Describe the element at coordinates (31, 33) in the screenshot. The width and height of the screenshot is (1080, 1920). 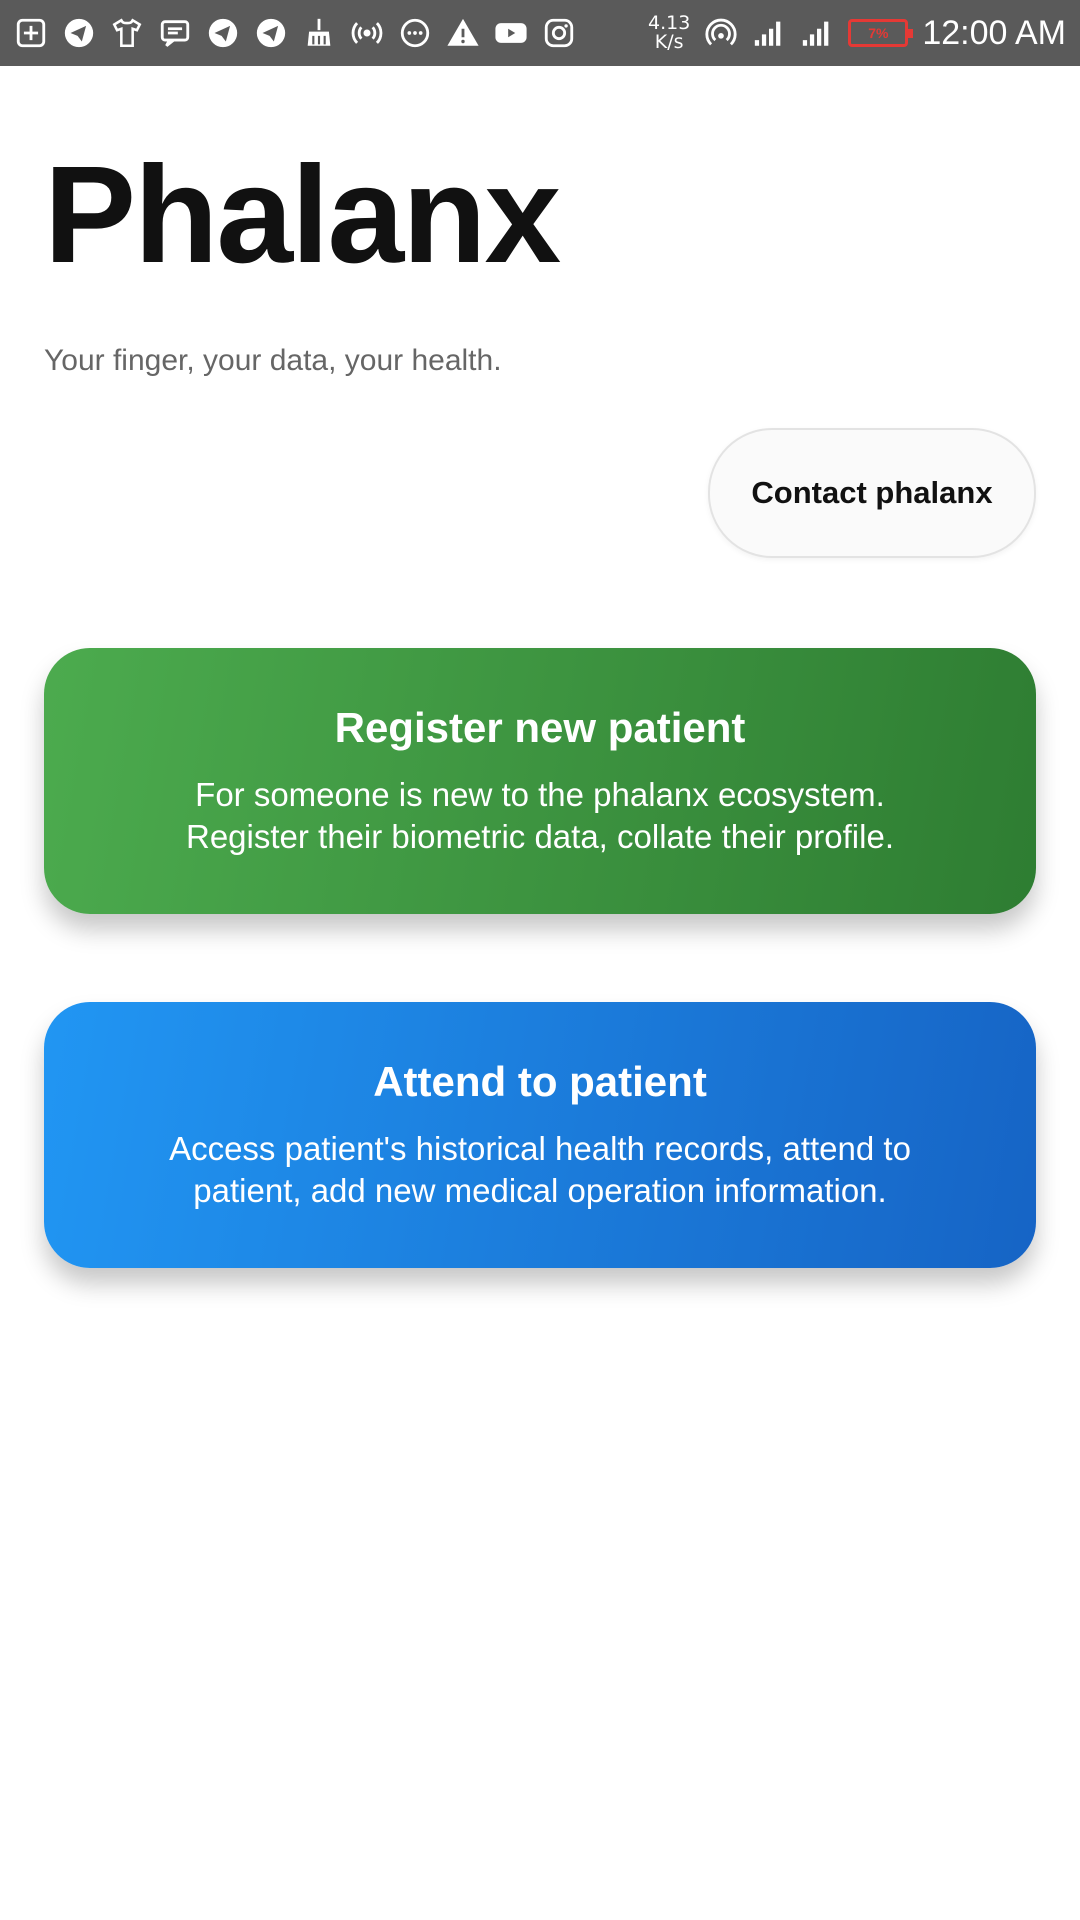
I see `add-box-icon` at that location.